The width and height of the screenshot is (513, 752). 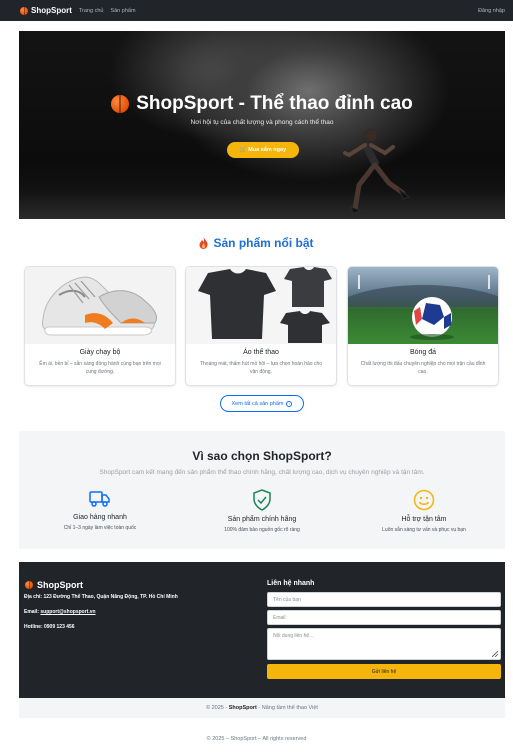 I want to click on product-title: Bóng đá, so click(x=423, y=352).